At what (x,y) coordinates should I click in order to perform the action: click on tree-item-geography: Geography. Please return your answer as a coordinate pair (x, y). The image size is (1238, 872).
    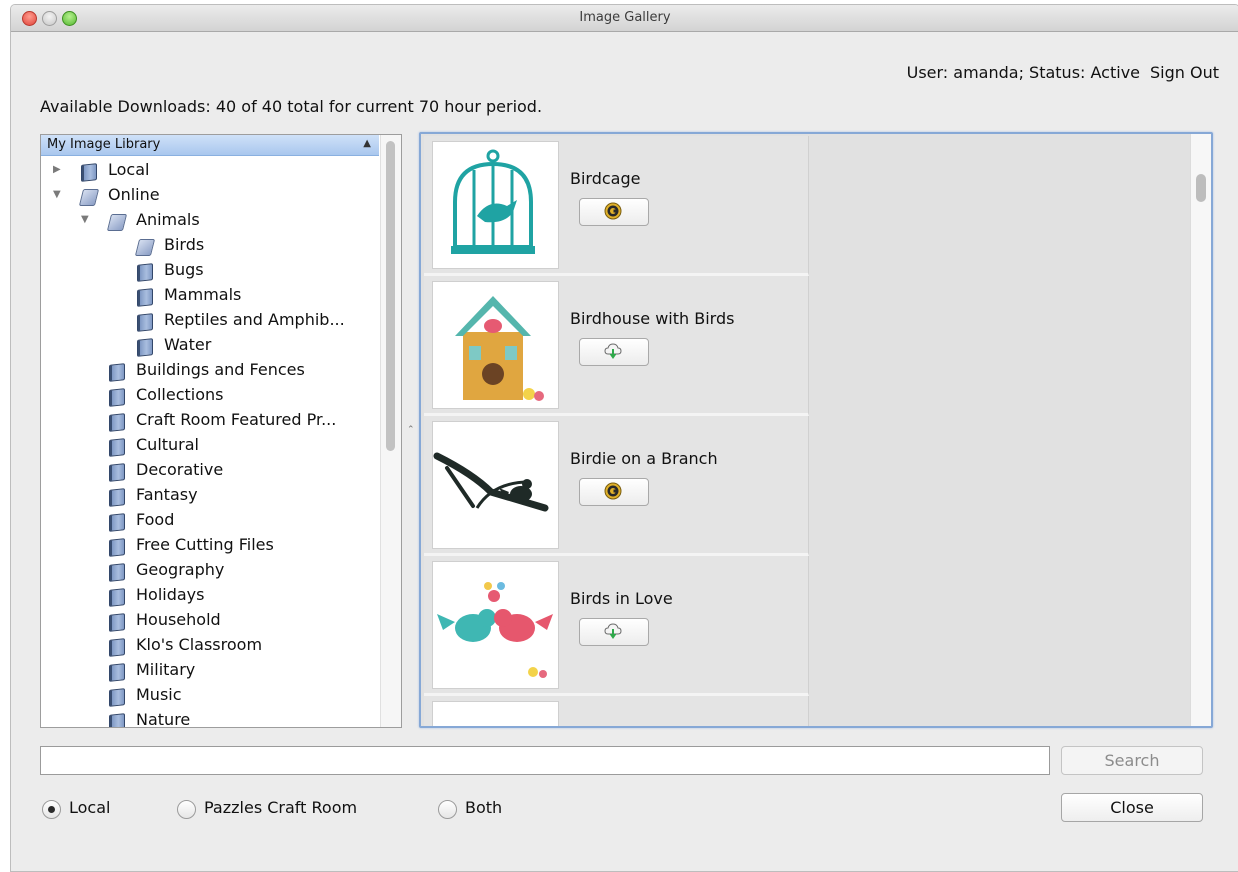
    Looking at the image, I should click on (210, 572).